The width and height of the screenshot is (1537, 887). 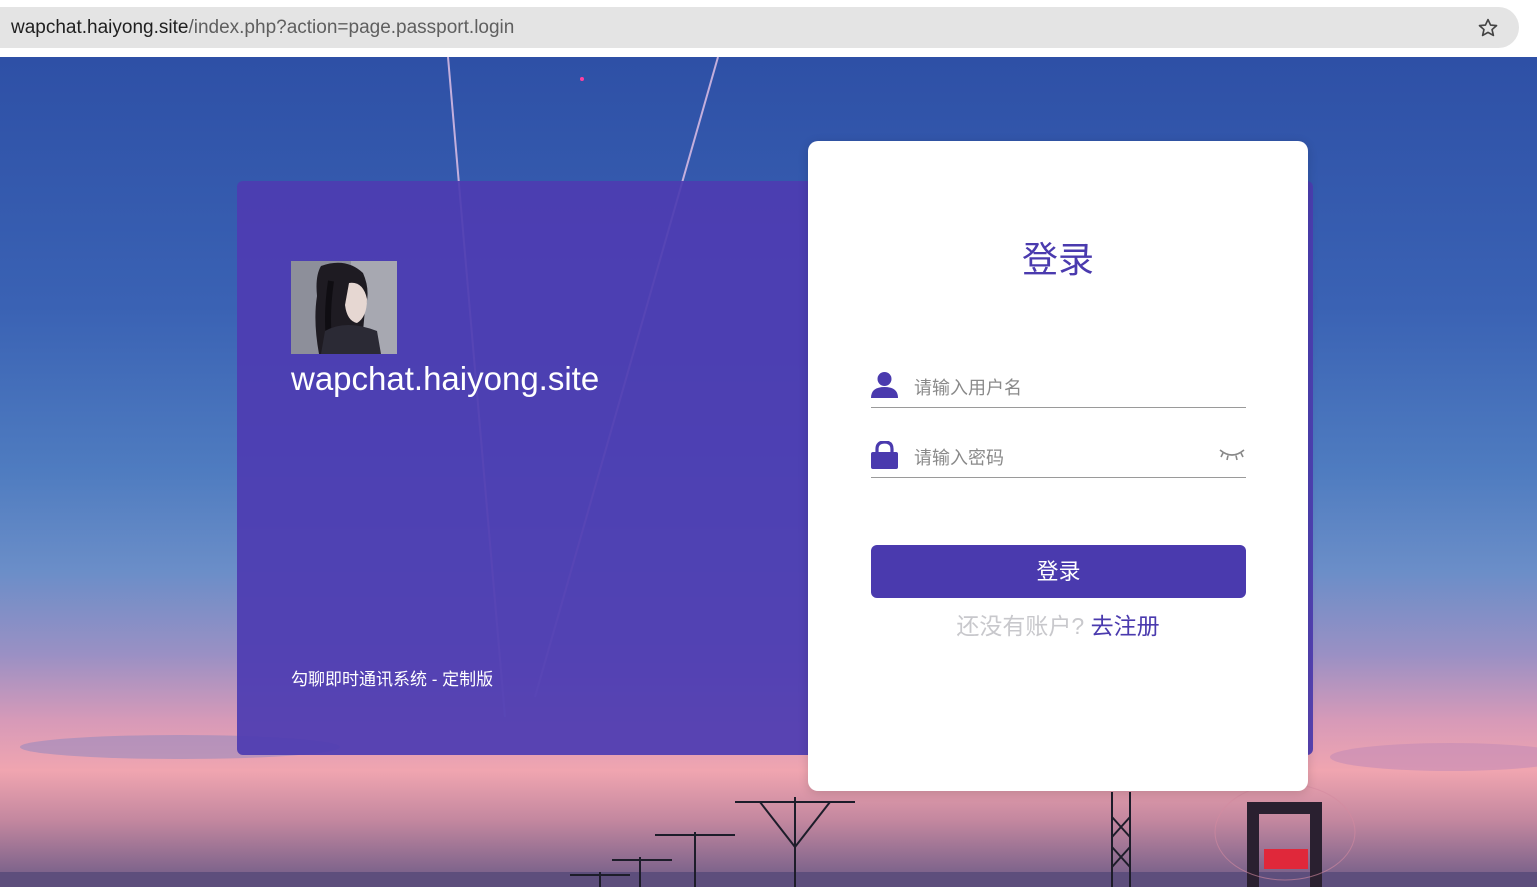 I want to click on star-icon, so click(x=1488, y=28).